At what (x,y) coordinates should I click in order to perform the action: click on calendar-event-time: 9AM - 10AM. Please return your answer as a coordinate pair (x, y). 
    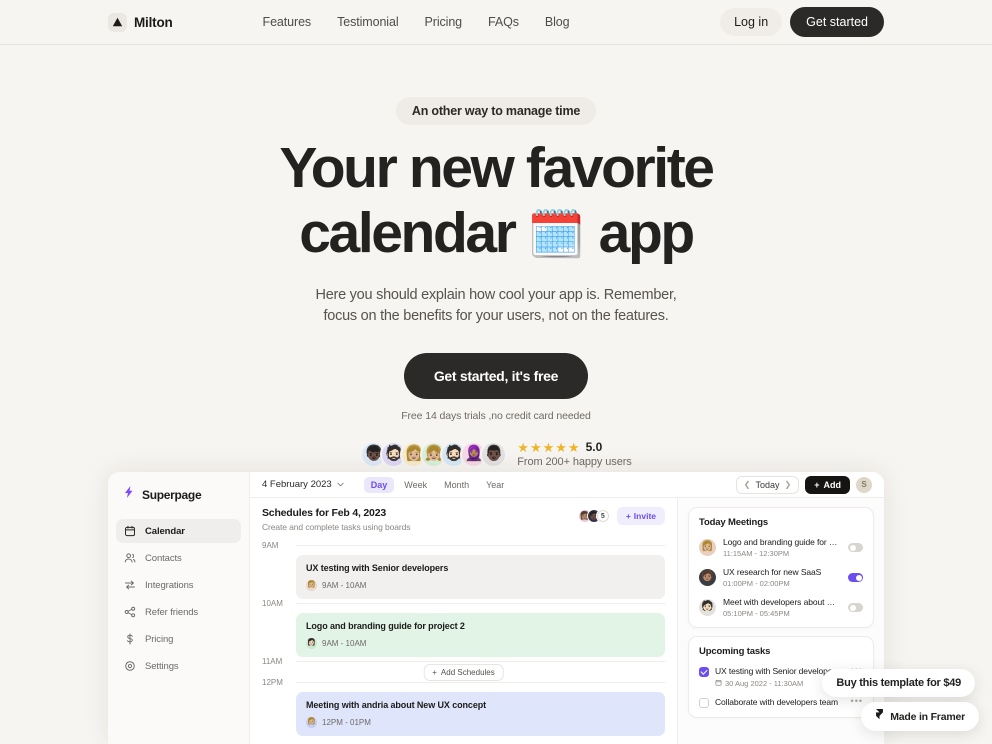
    Looking at the image, I should click on (344, 643).